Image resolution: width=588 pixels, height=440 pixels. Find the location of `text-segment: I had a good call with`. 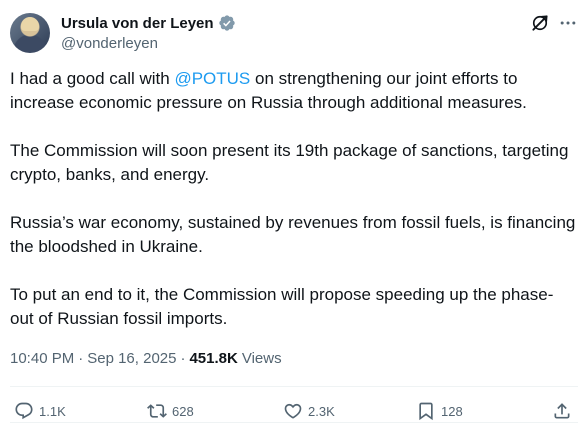

text-segment: I had a good call with is located at coordinates (92, 78).